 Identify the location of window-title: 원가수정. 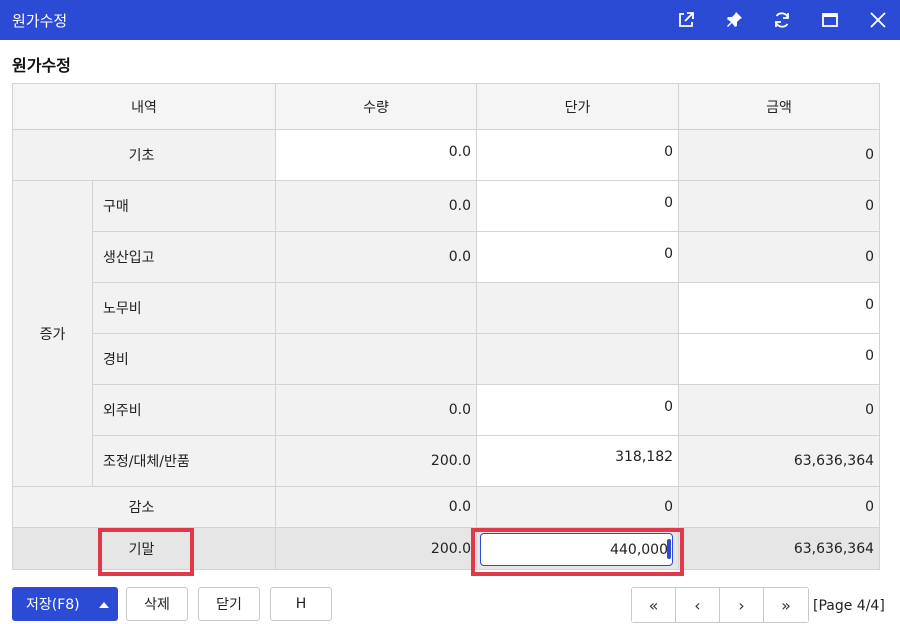
(40, 21).